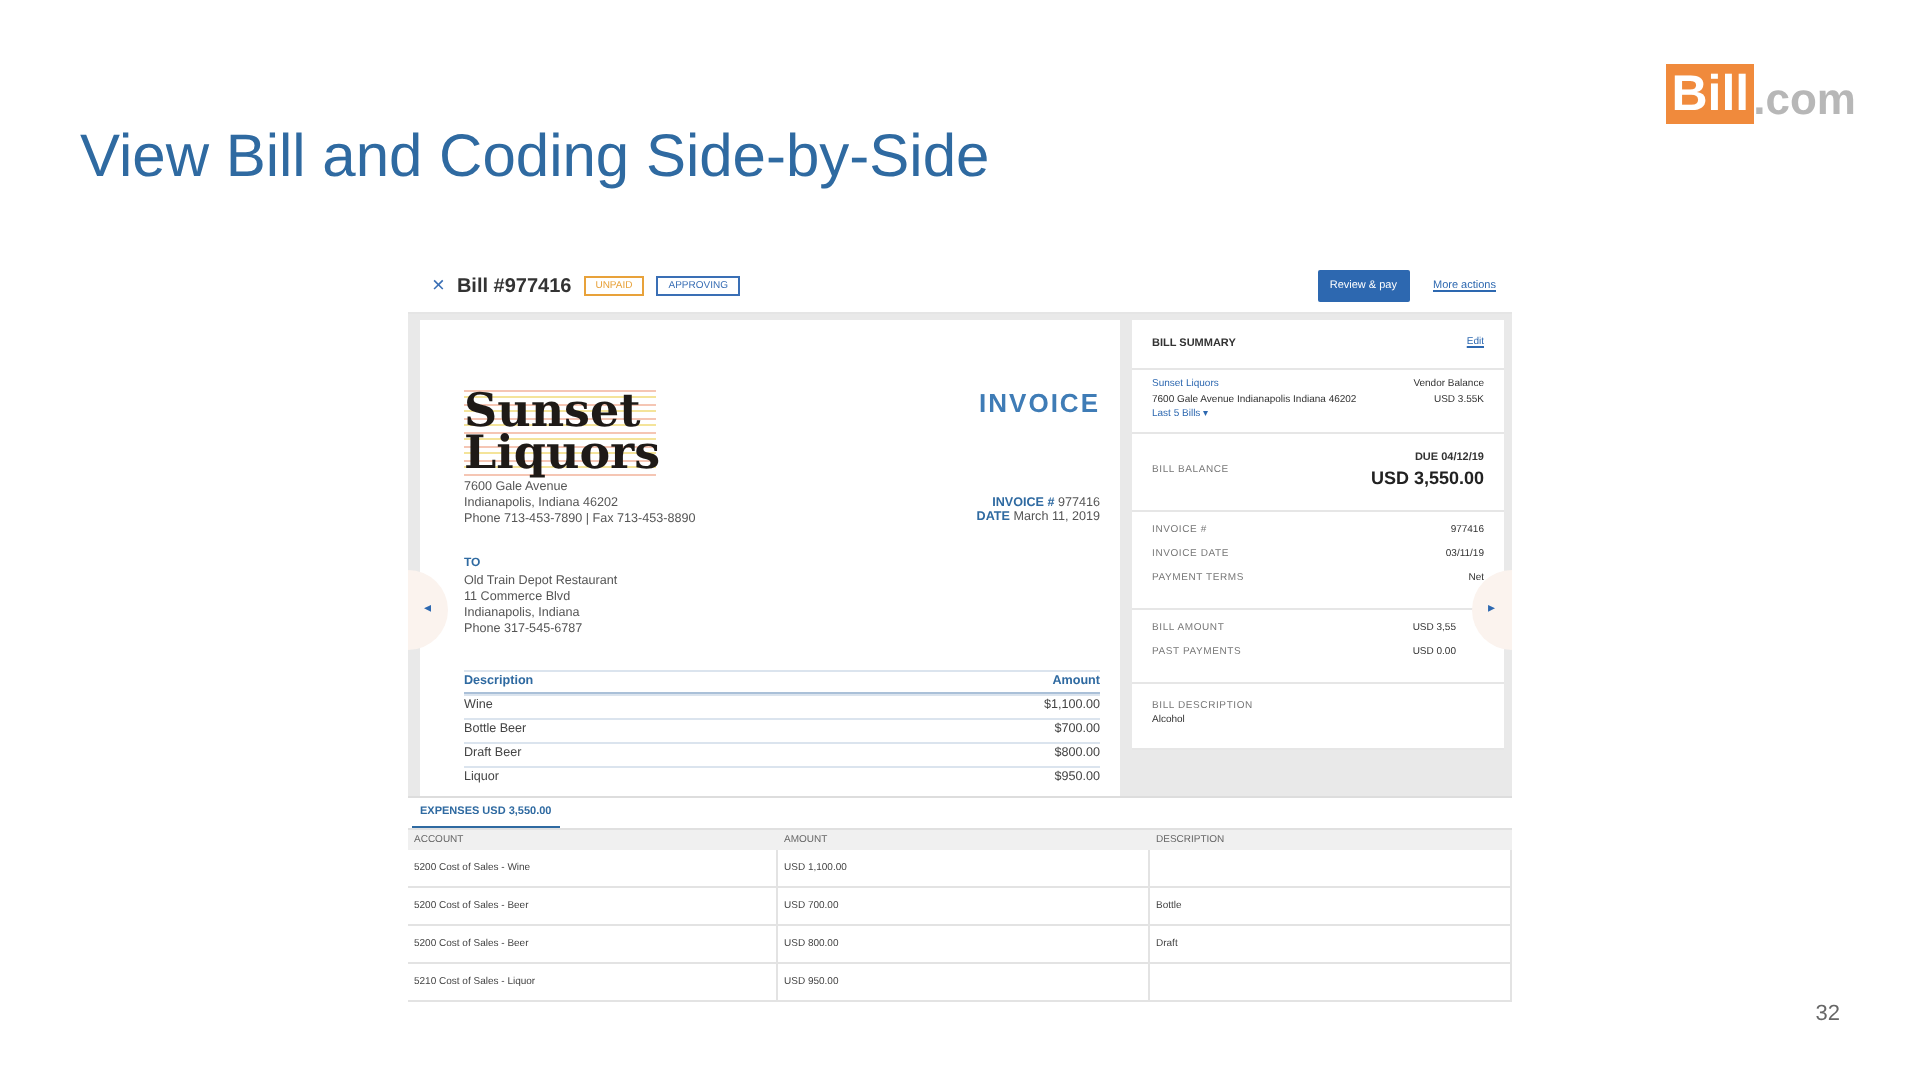  Describe the element at coordinates (1709, 94) in the screenshot. I see `logo-mark: Bill` at that location.